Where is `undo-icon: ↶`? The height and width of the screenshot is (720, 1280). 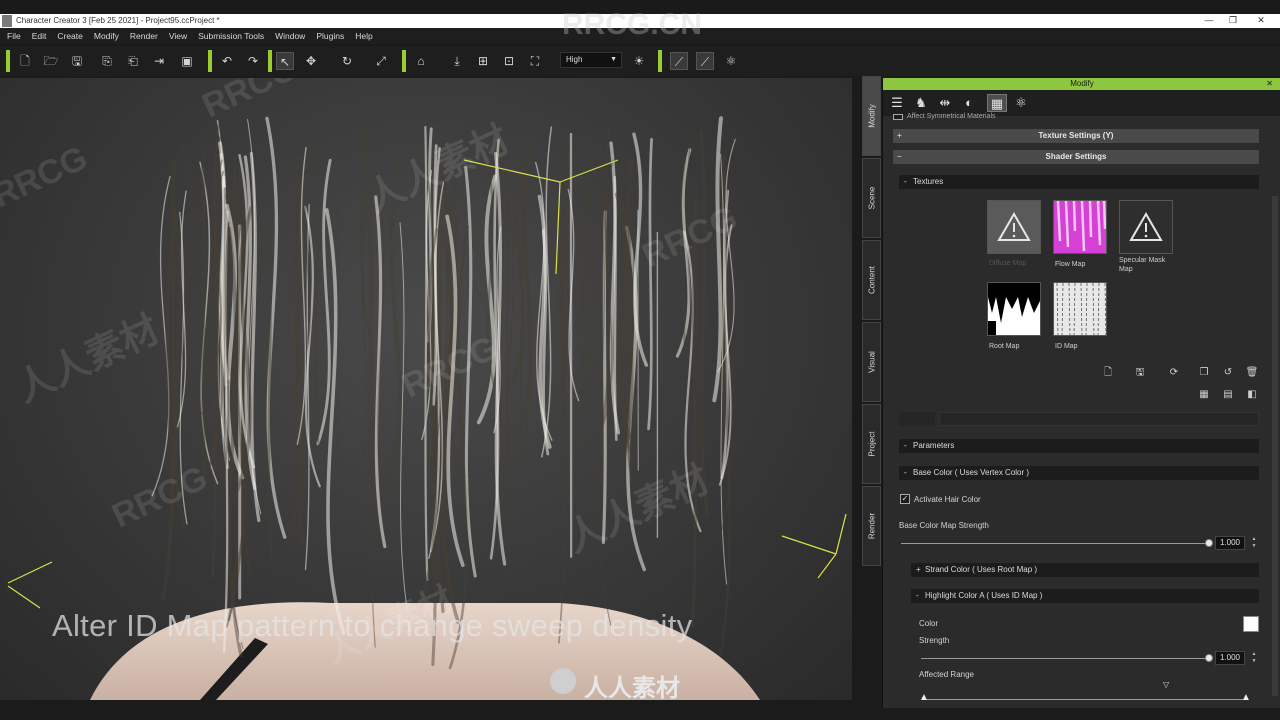 undo-icon: ↶ is located at coordinates (227, 61).